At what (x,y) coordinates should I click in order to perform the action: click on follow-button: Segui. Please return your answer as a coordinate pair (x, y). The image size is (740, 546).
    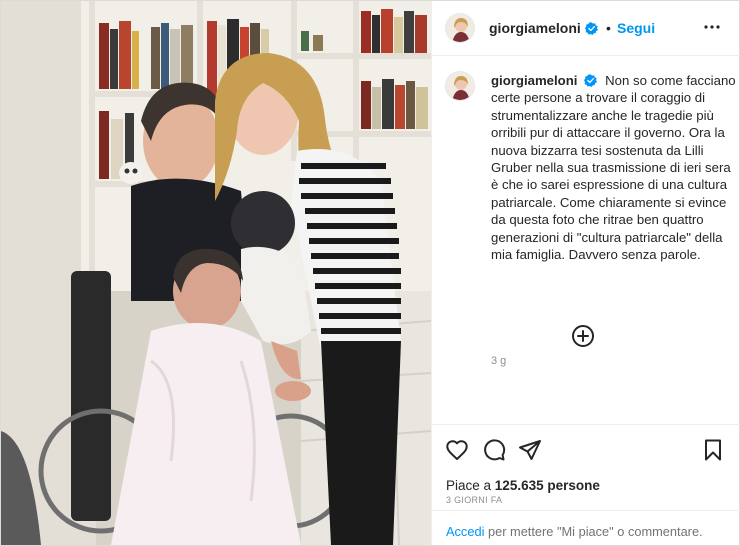
    Looking at the image, I should click on (636, 28).